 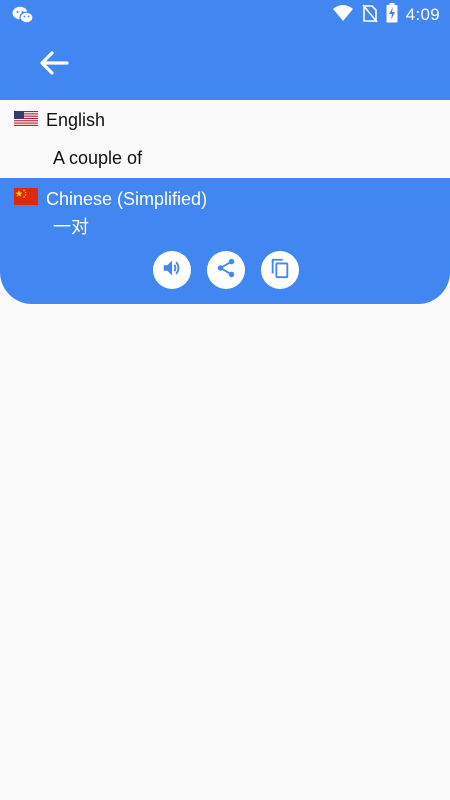 I want to click on back-button, so click(x=54, y=65).